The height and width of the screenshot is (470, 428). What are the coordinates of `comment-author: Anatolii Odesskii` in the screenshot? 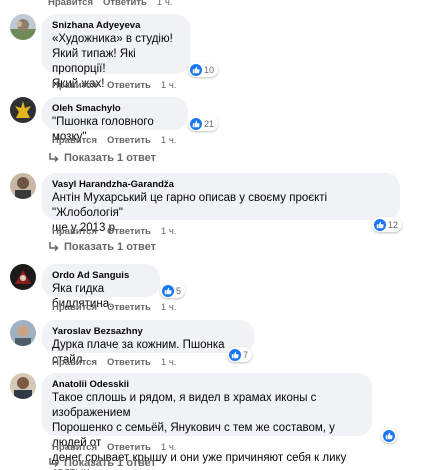 It's located at (207, 384).